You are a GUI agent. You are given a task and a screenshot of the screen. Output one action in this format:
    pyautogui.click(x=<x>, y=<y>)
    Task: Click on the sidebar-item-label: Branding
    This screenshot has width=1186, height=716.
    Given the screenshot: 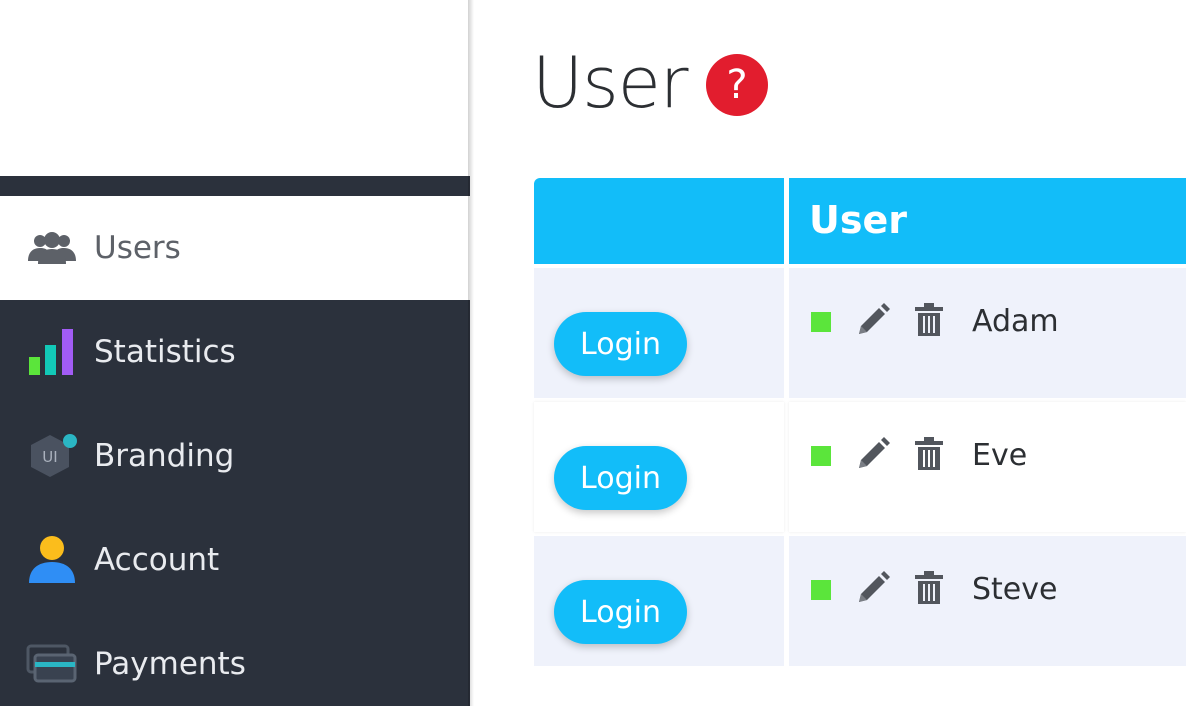 What is the action you would take?
    pyautogui.click(x=164, y=456)
    